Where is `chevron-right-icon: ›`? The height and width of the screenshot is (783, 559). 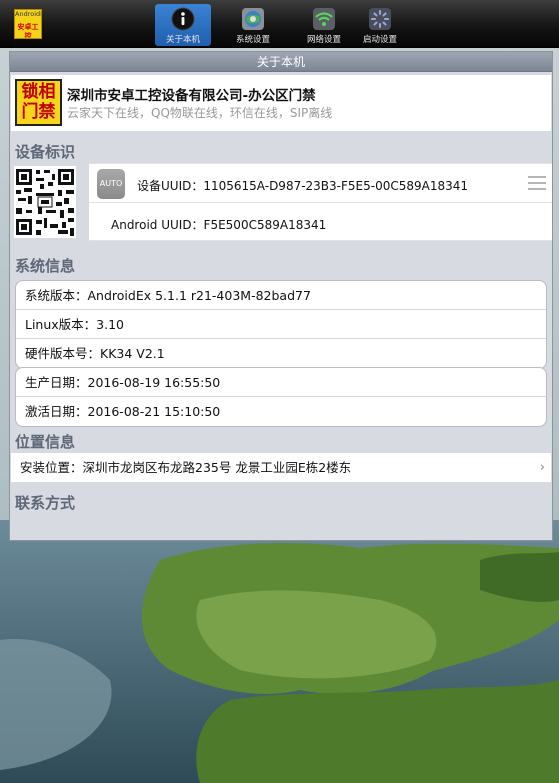
chevron-right-icon: › is located at coordinates (542, 467).